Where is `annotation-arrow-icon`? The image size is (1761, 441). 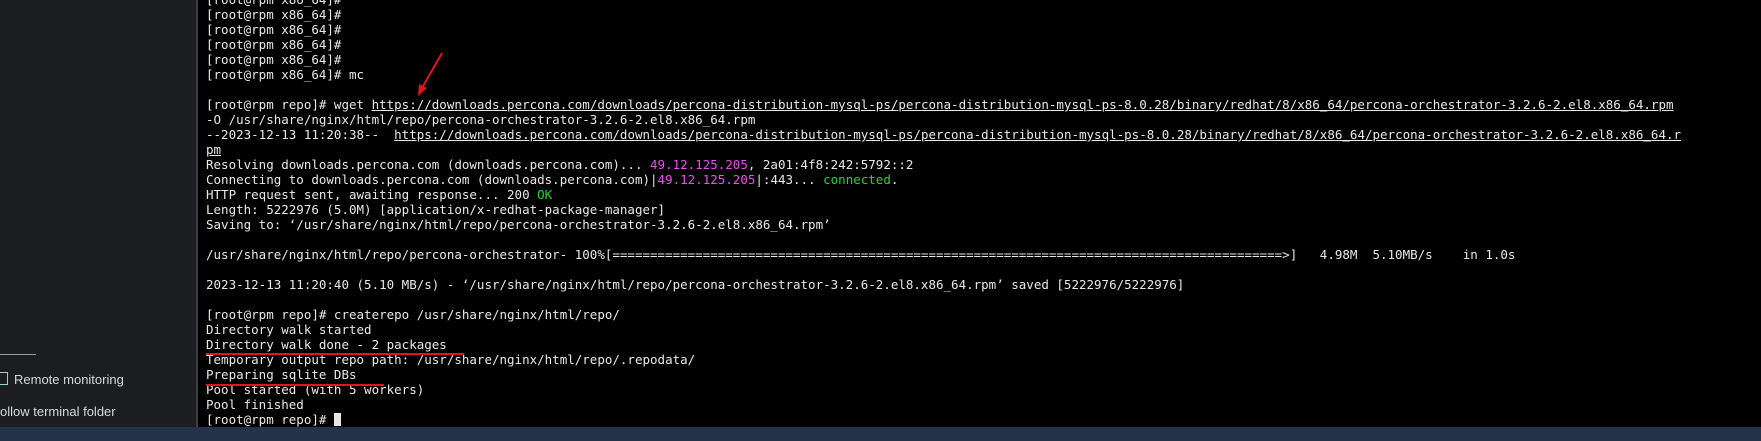
annotation-arrow-icon is located at coordinates (430, 74).